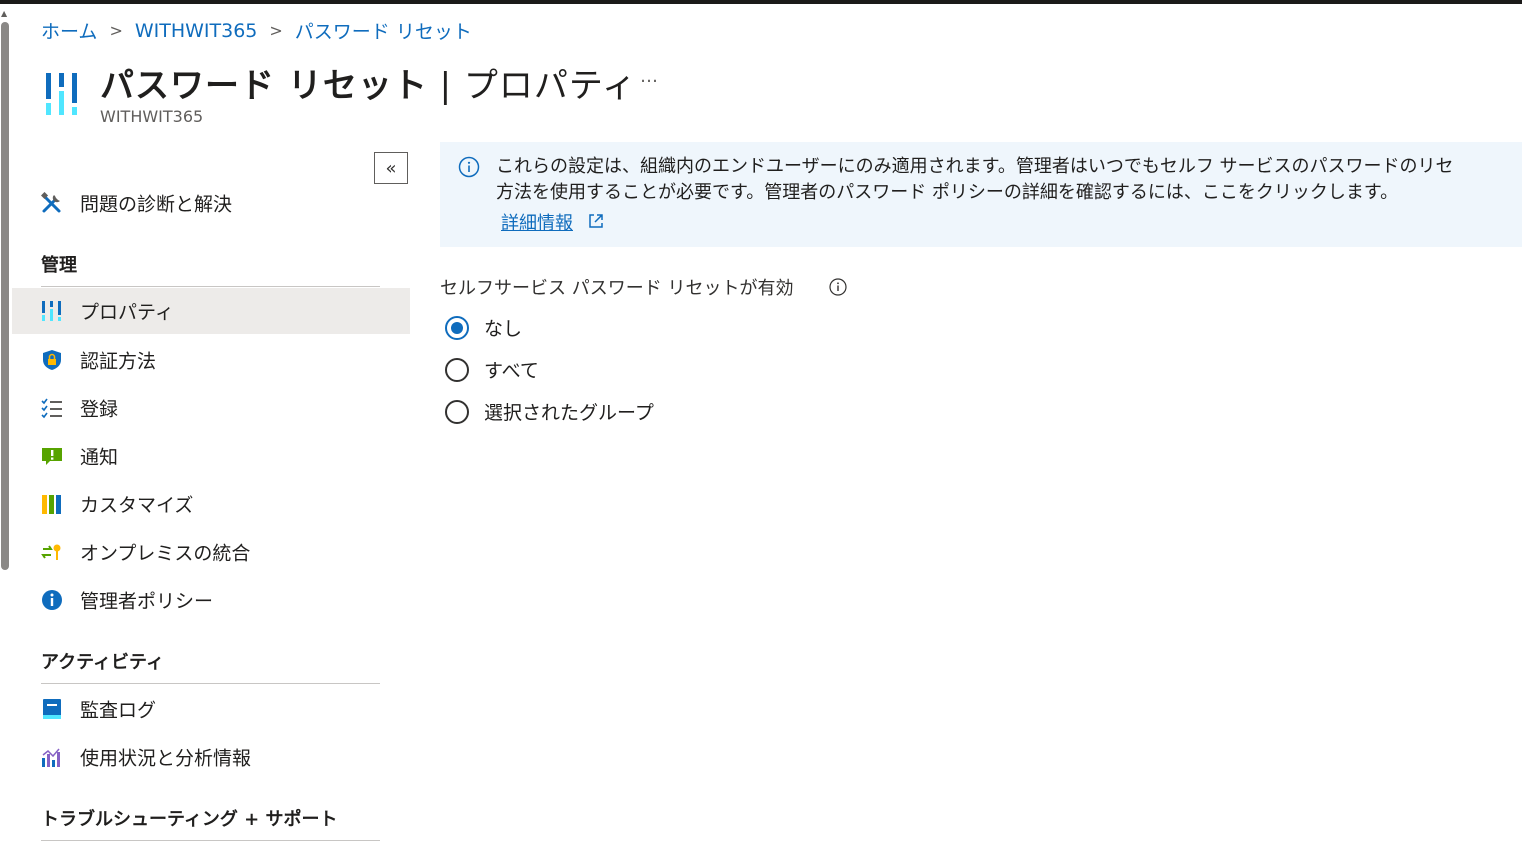 This screenshot has height=857, width=1522. Describe the element at coordinates (69, 30) in the screenshot. I see `breadcrumb-home-link: ホーム` at that location.